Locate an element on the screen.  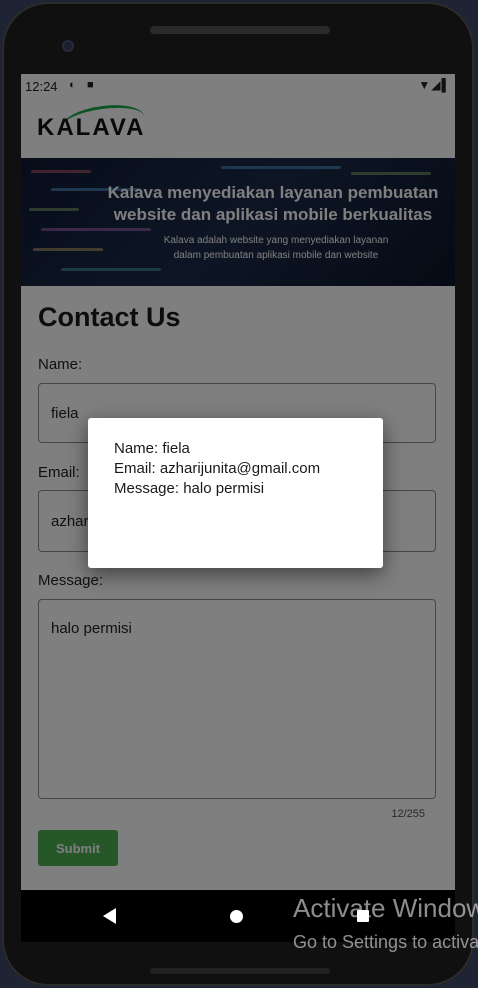
dialog-email-line: Email: azharijunita@gmail.com is located at coordinates (217, 468).